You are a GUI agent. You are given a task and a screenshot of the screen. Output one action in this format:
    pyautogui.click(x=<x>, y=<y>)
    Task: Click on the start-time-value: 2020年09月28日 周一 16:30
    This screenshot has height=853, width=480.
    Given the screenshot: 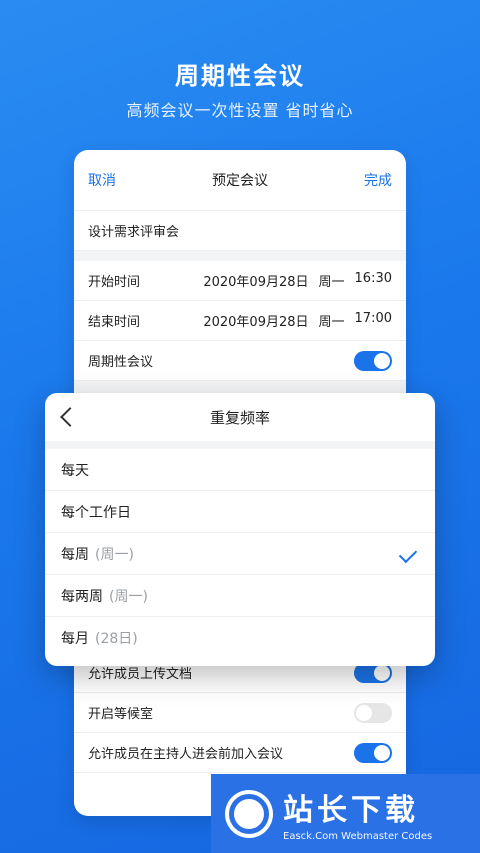 What is the action you would take?
    pyautogui.click(x=297, y=280)
    